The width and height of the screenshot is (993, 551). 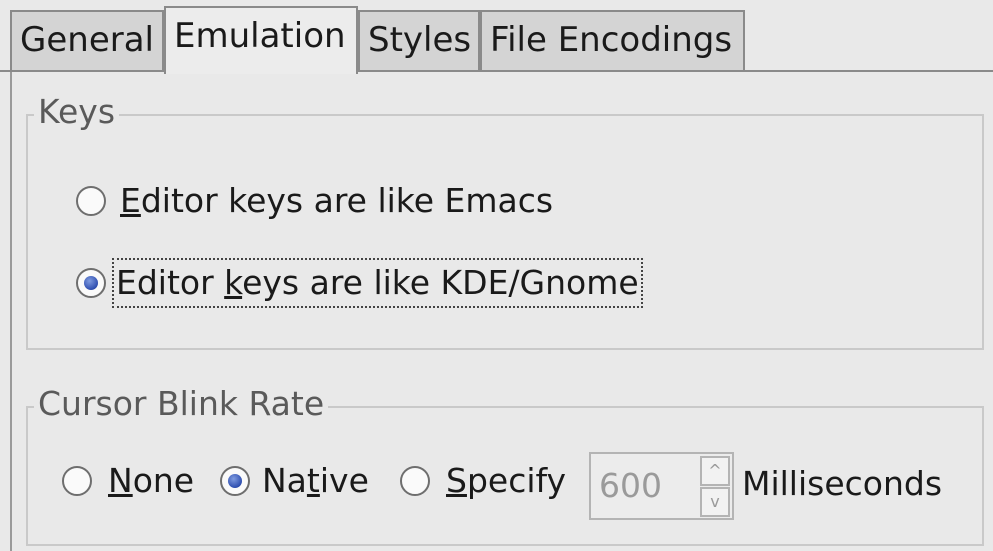 I want to click on milliseconds-label: Milliseconds, so click(x=842, y=483).